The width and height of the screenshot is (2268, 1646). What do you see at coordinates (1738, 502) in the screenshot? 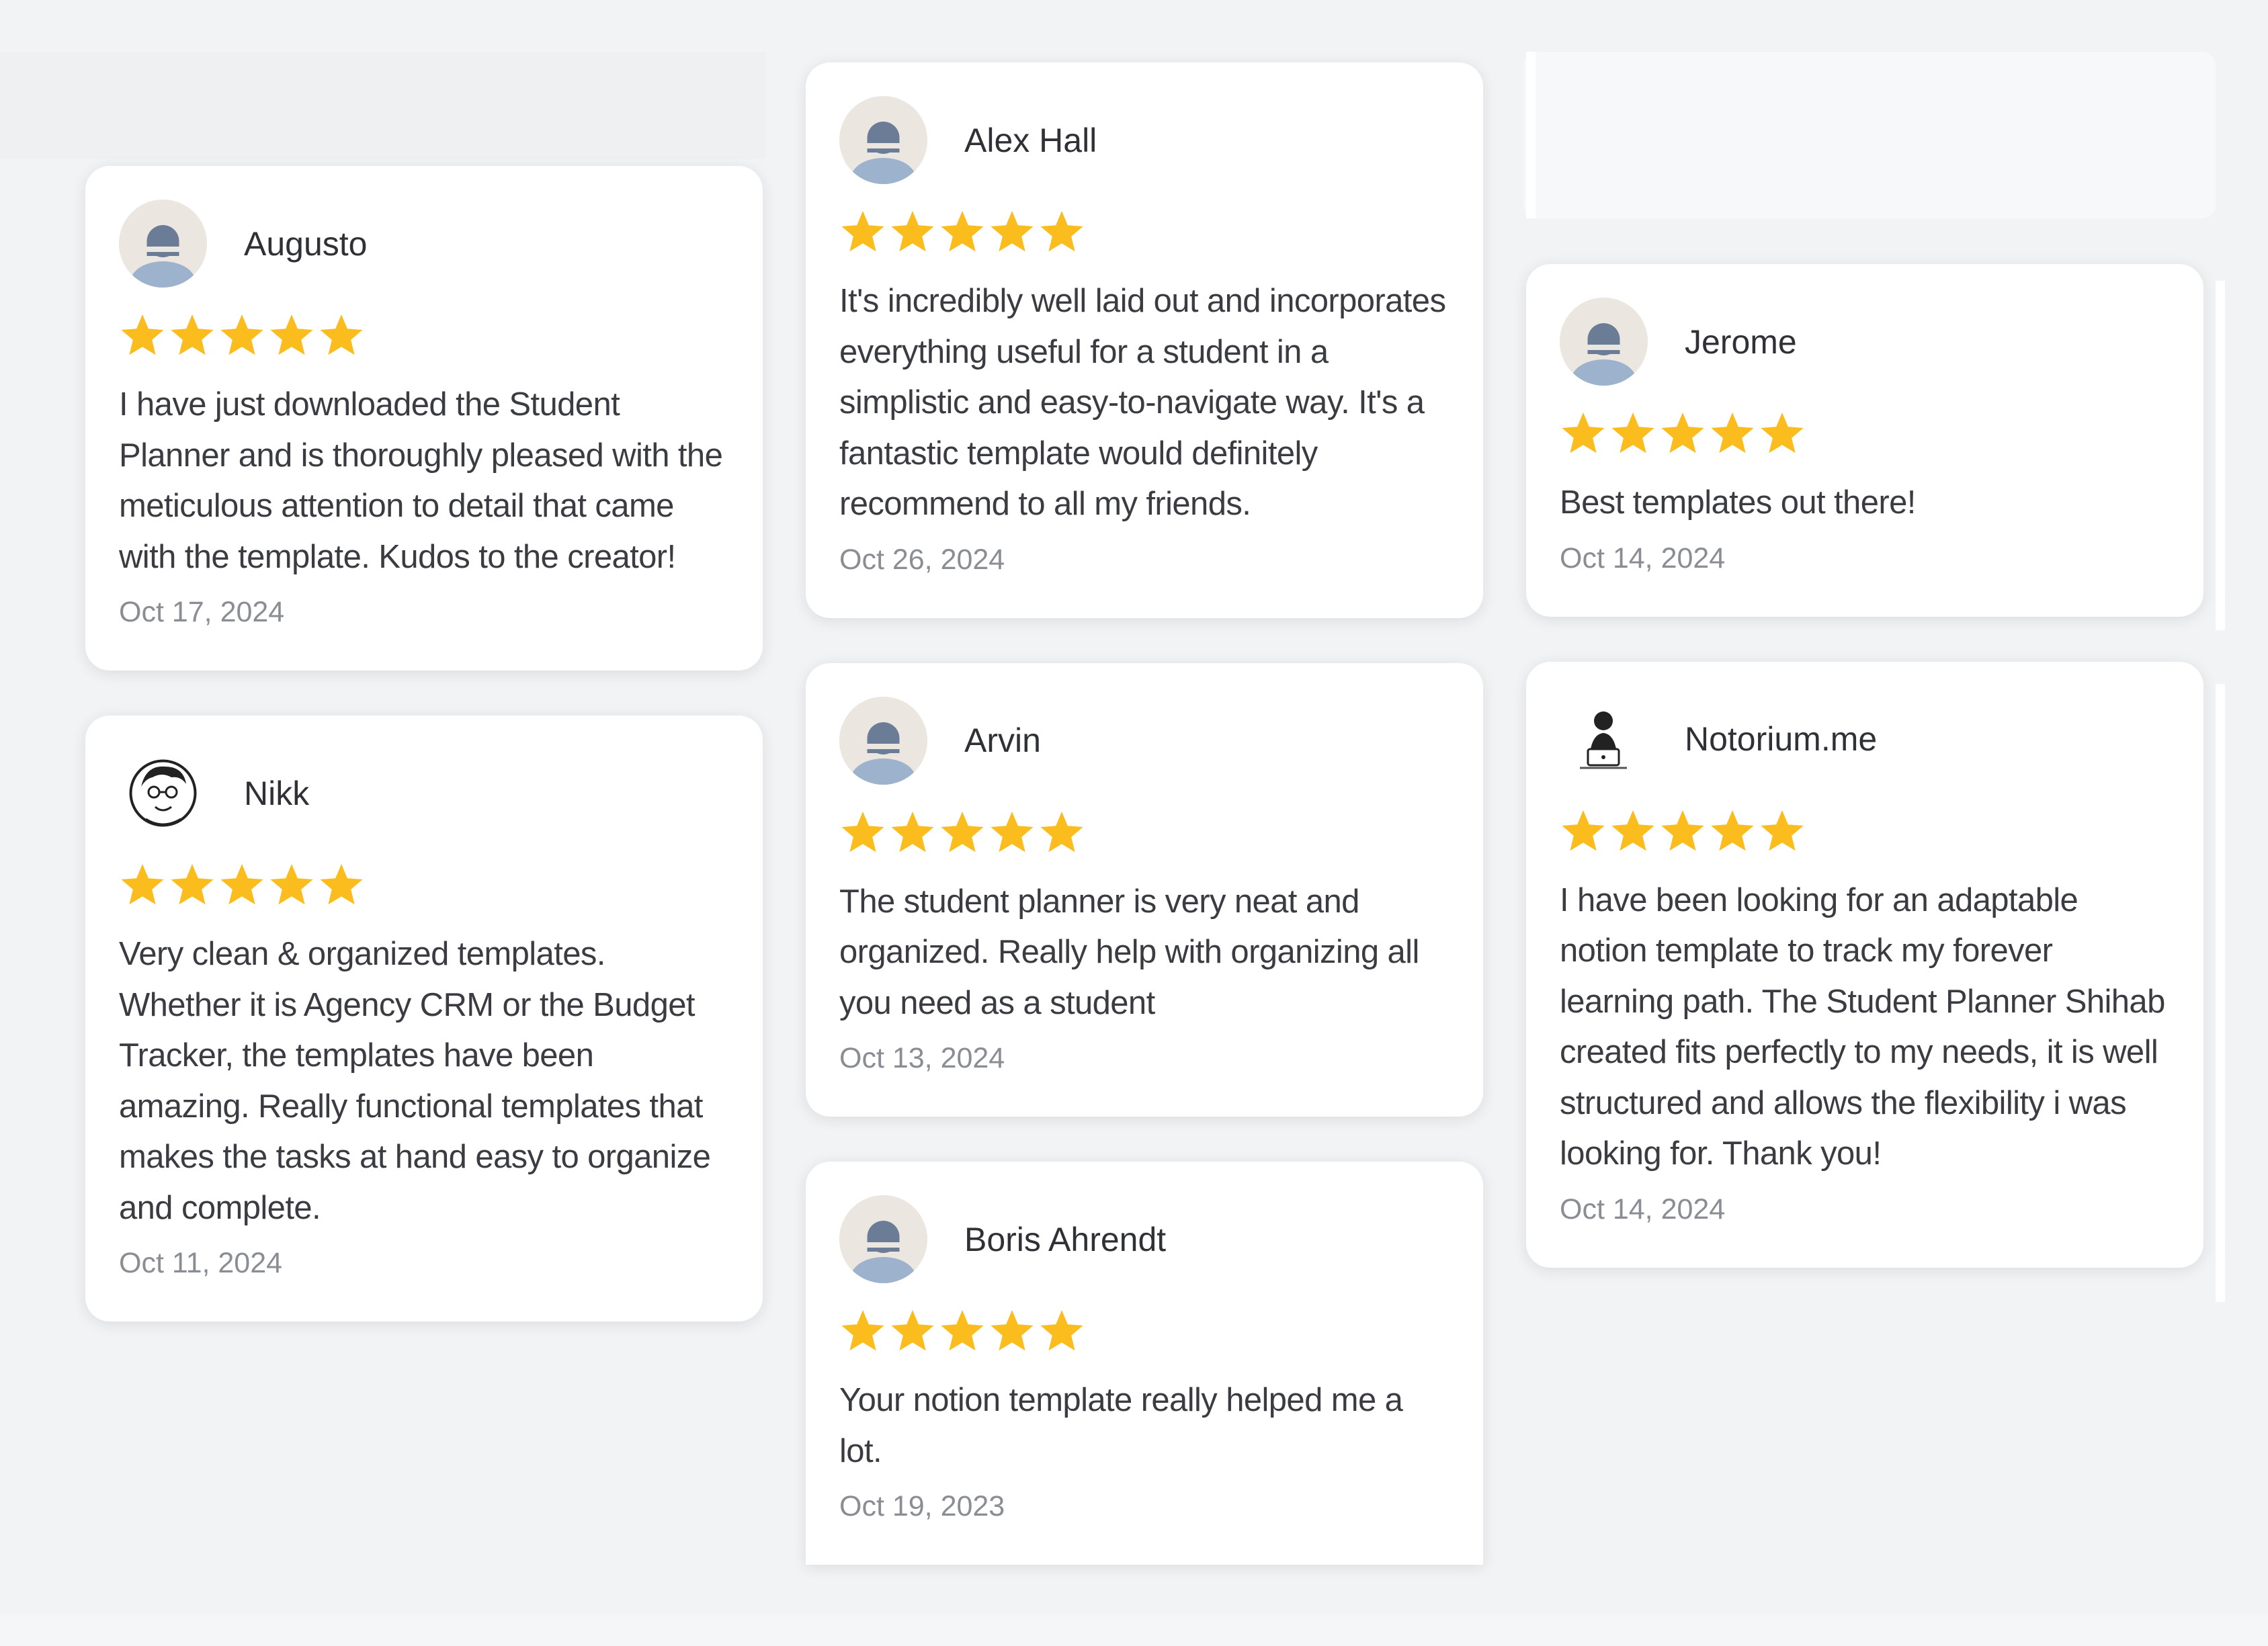
I see `review-text: Best templates out there!` at bounding box center [1738, 502].